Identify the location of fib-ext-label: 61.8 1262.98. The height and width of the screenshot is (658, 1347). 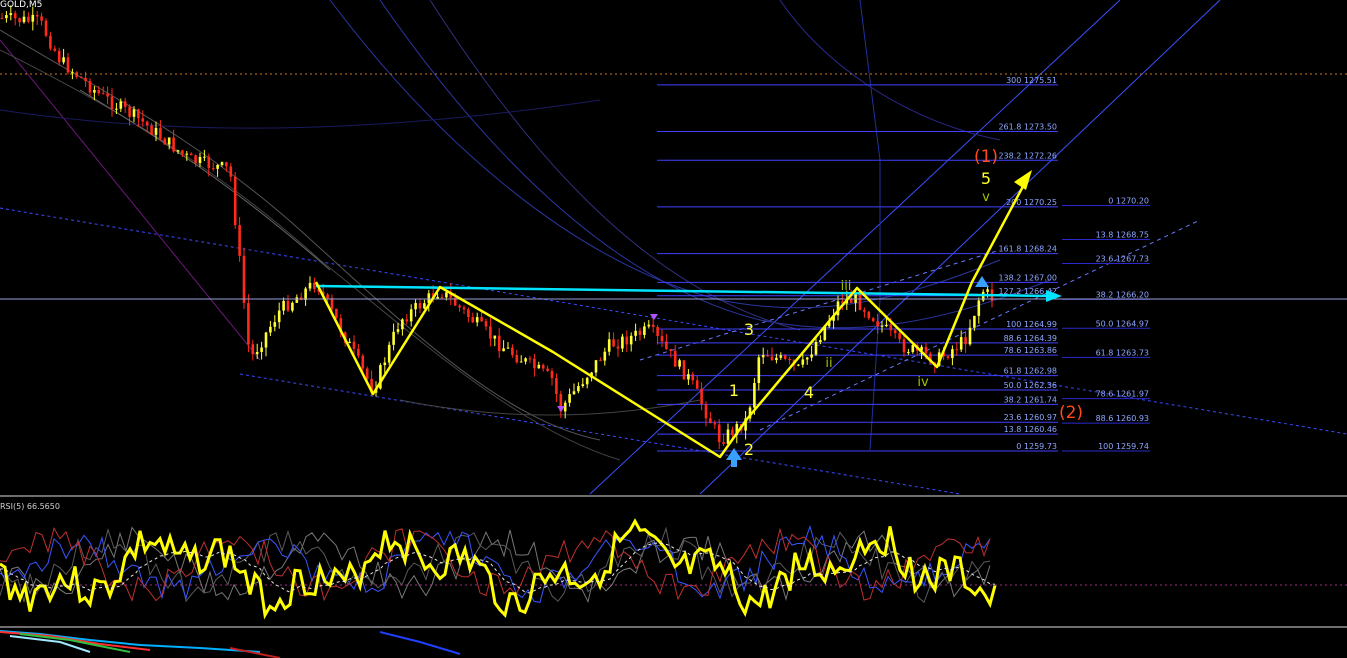
(1030, 371).